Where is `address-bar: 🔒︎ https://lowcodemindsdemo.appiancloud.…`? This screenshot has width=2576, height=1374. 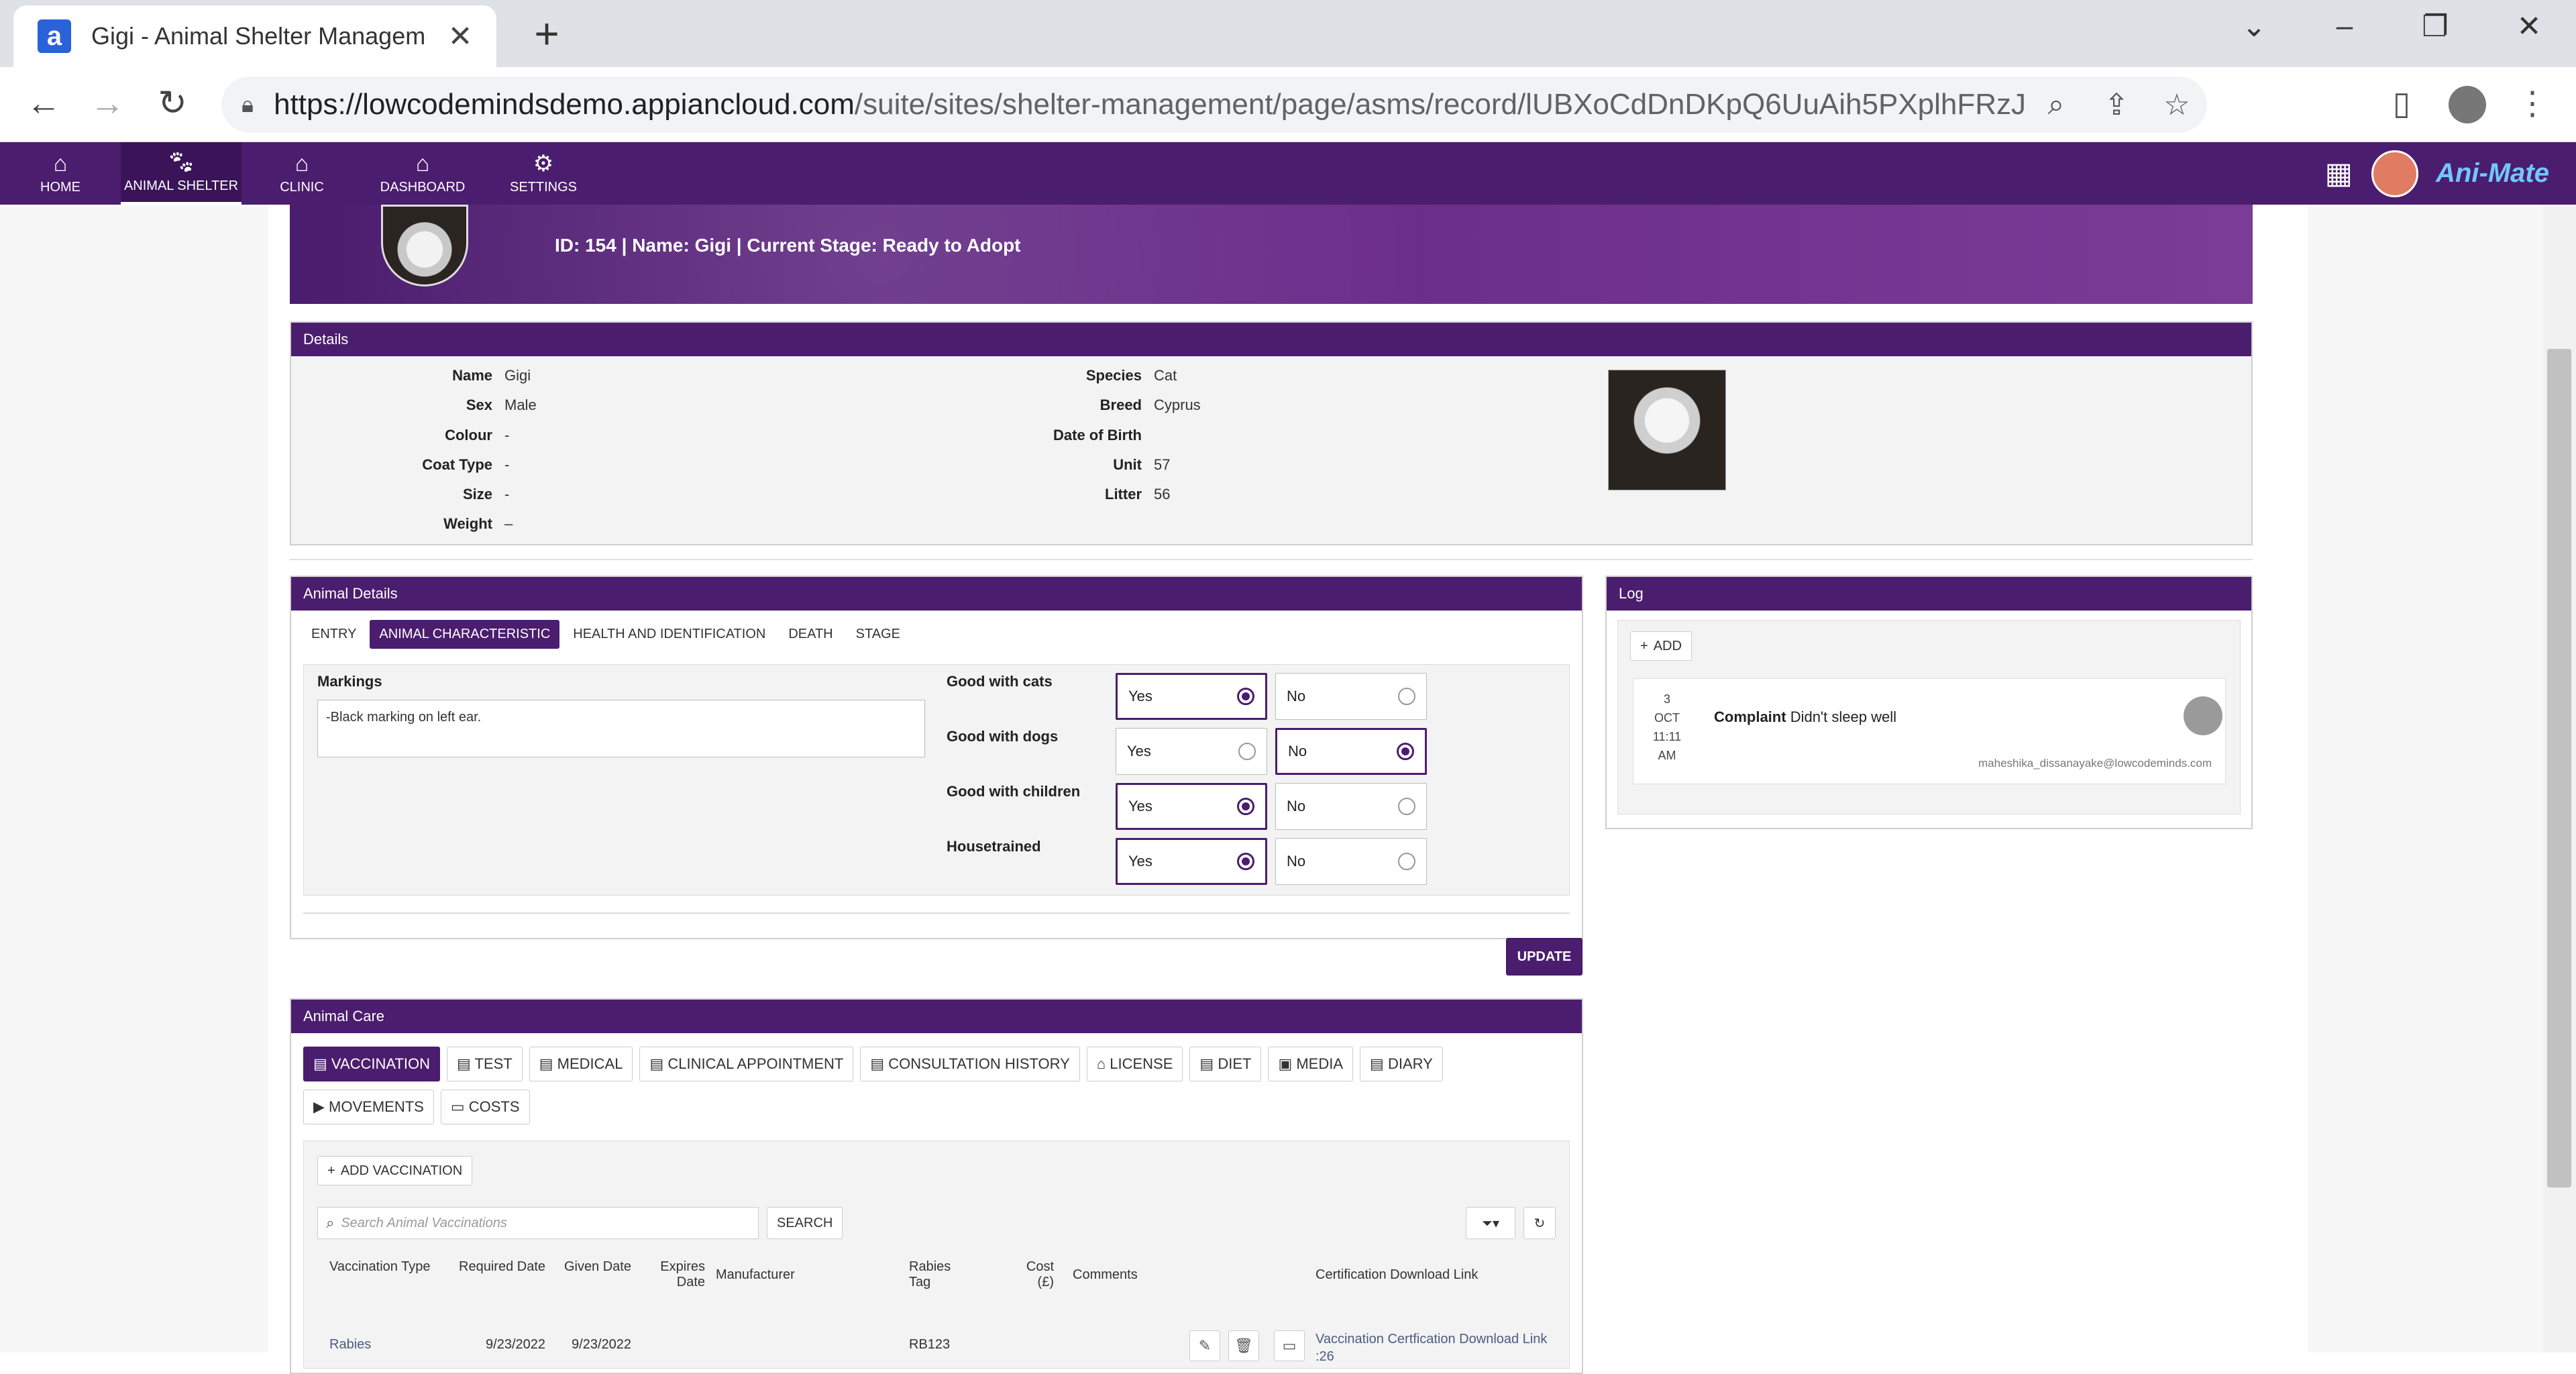 address-bar: 🔒︎ https://lowcodemindsdemo.appiancloud.… is located at coordinates (1214, 104).